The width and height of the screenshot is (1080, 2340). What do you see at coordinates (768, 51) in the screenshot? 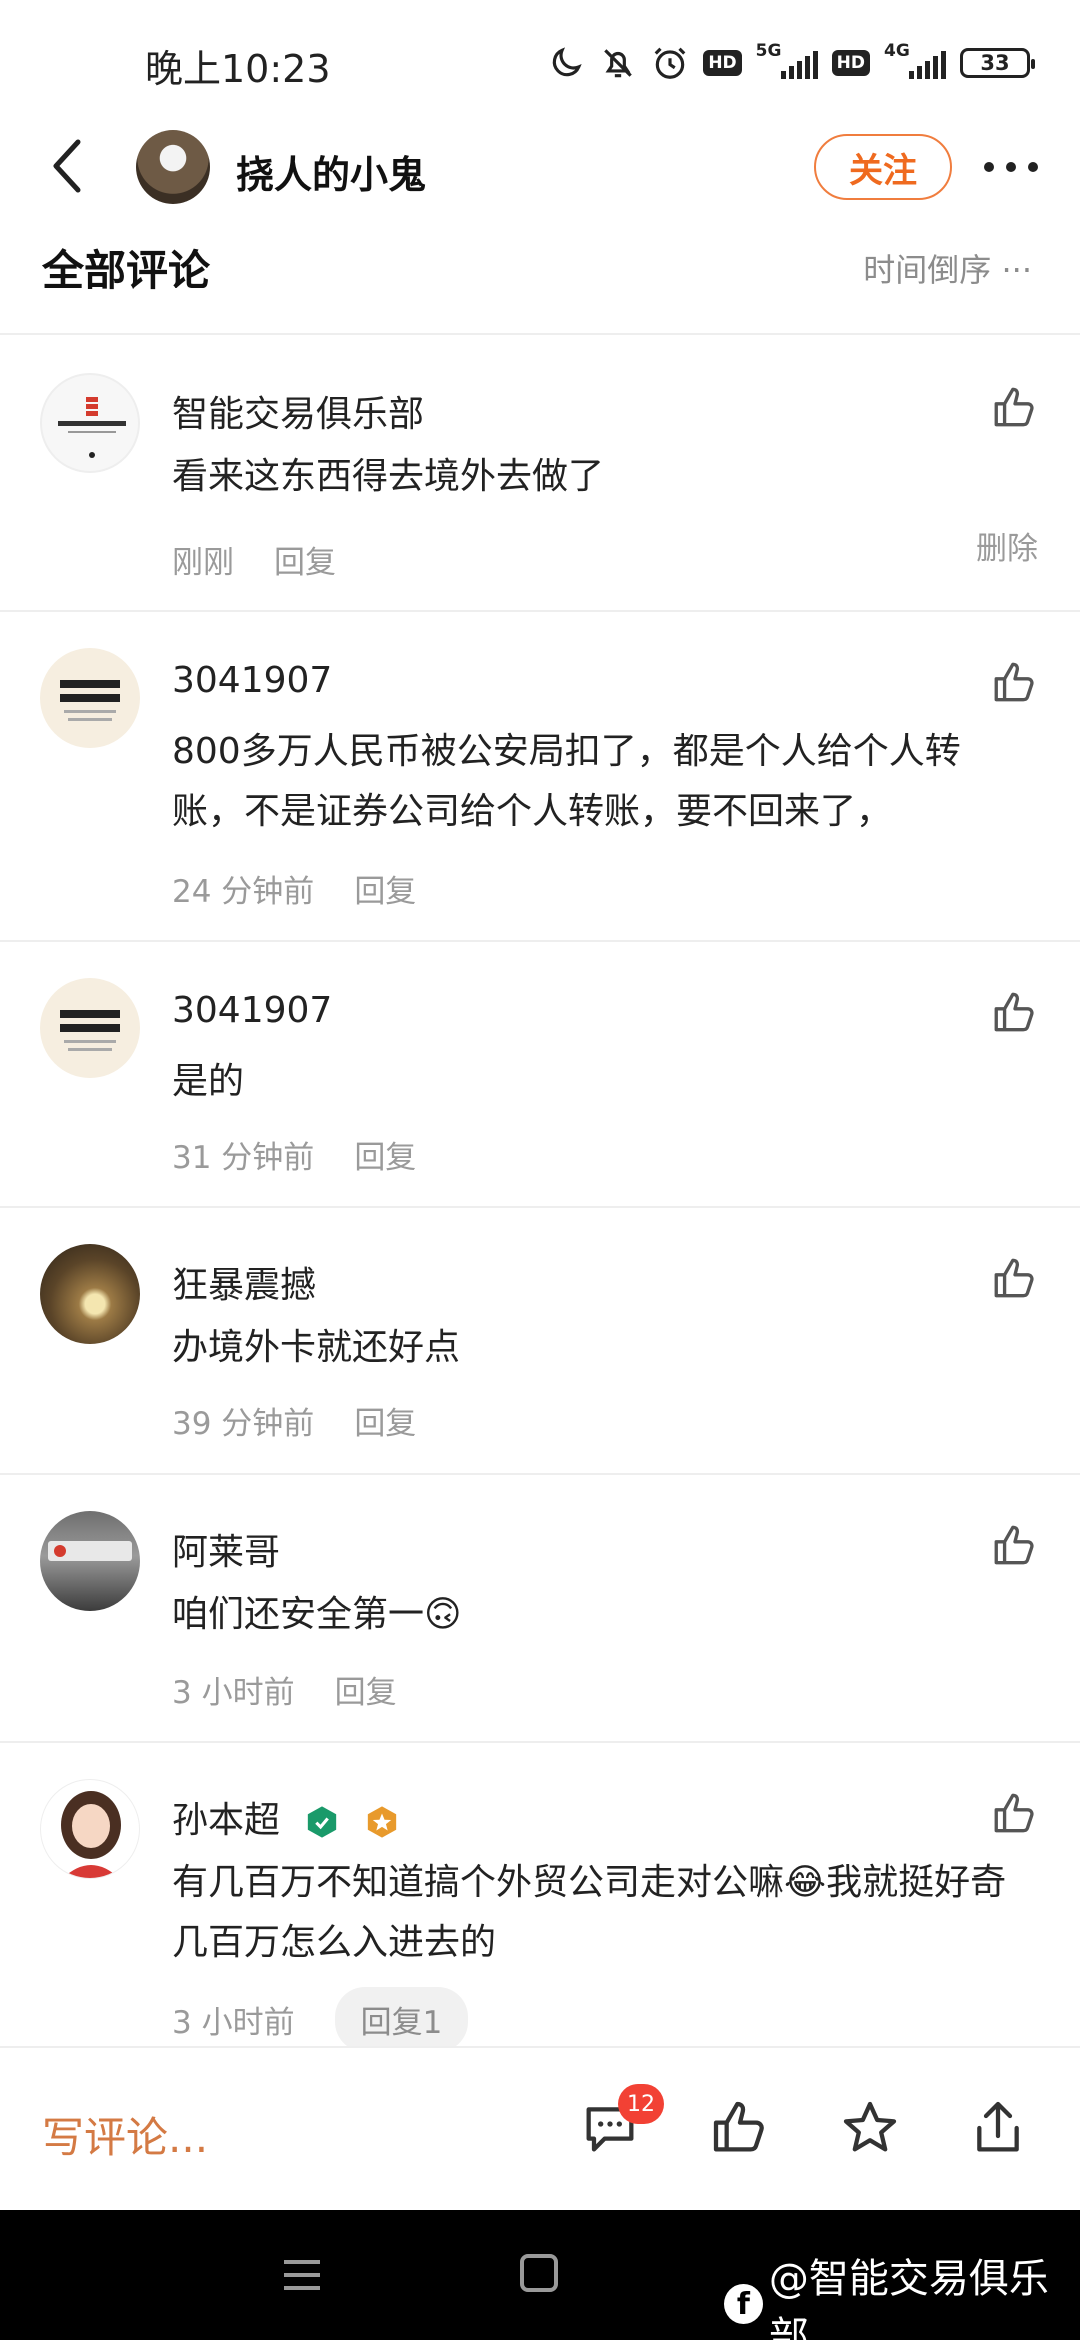
I see `signal-5g-label: 5G` at bounding box center [768, 51].